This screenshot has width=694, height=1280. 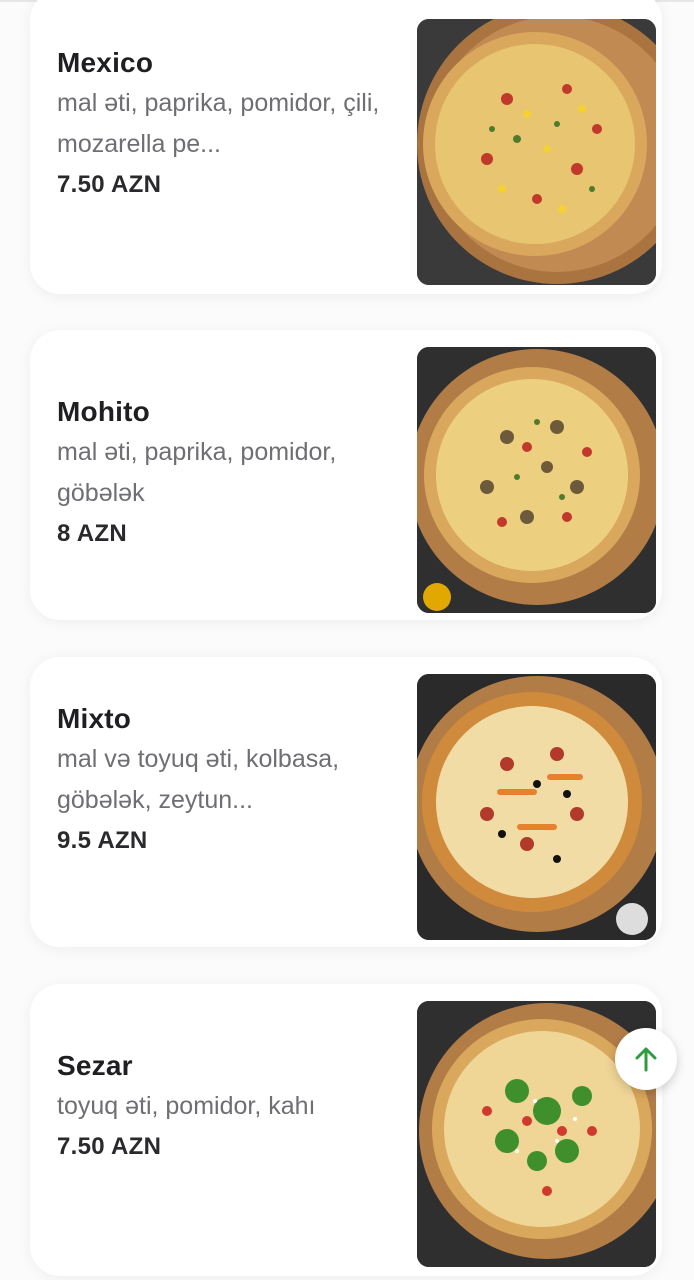 I want to click on arrow-up-icon, so click(x=646, y=1059).